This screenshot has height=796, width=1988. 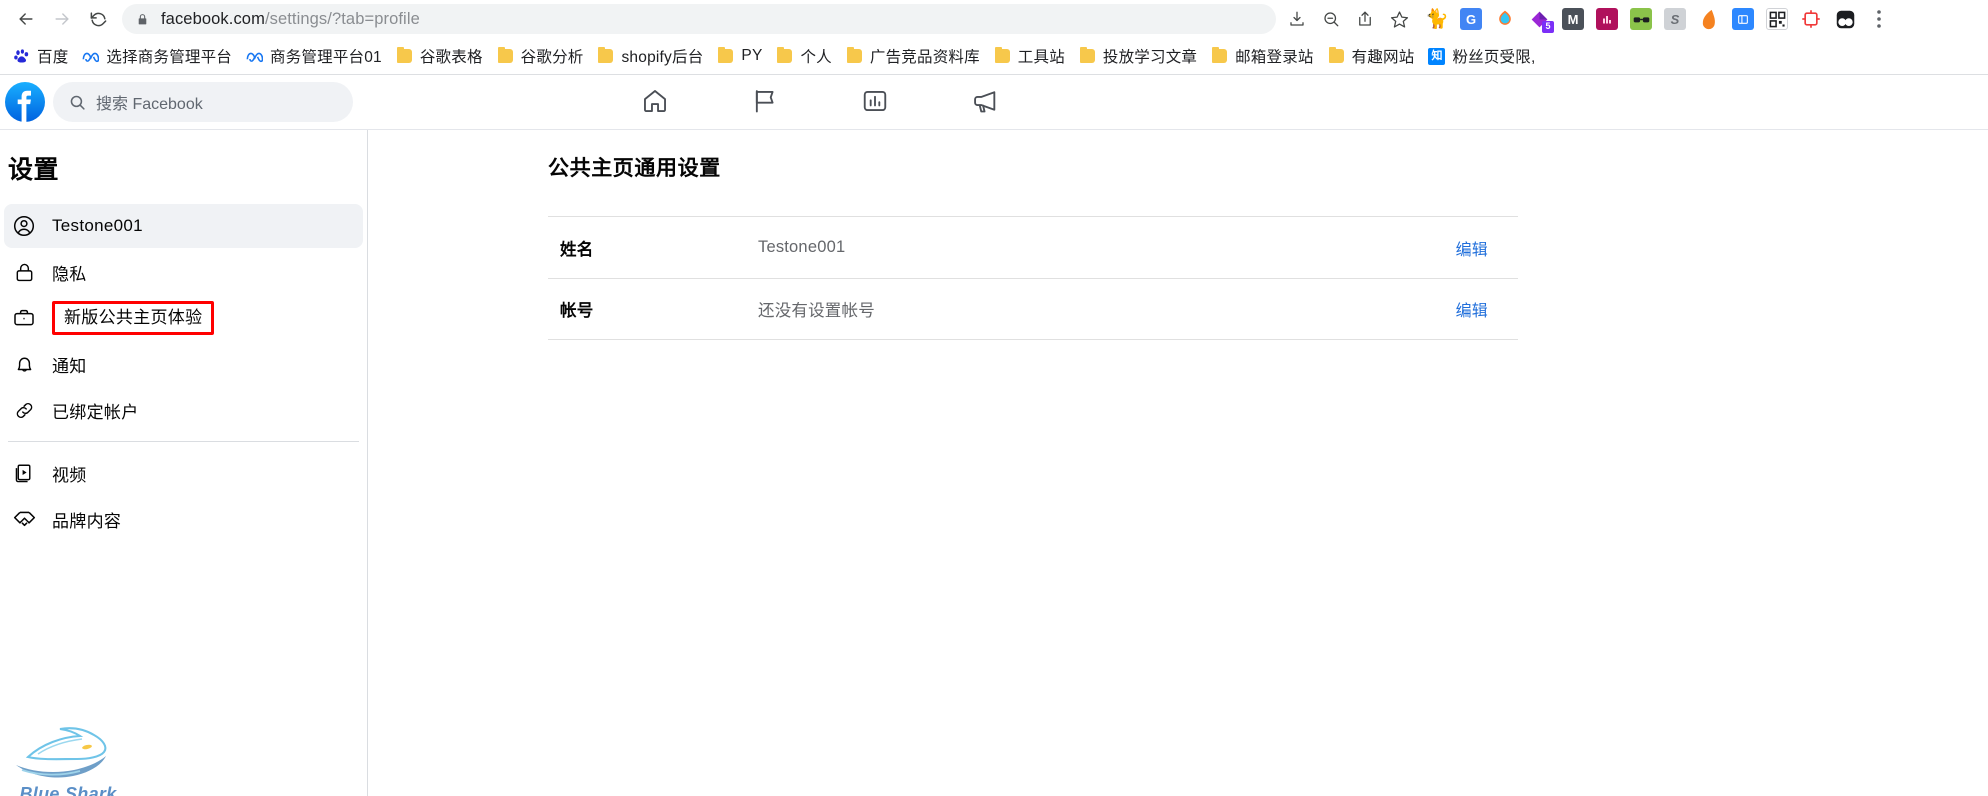 I want to click on bookmark-item: PY, so click(x=739, y=56).